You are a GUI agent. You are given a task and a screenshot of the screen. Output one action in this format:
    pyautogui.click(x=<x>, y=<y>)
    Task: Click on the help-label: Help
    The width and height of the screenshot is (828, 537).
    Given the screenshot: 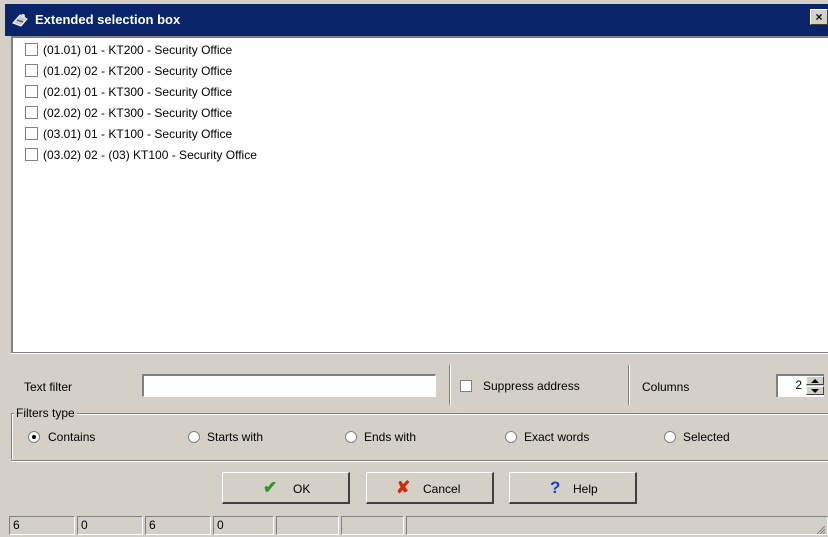 What is the action you would take?
    pyautogui.click(x=585, y=489)
    